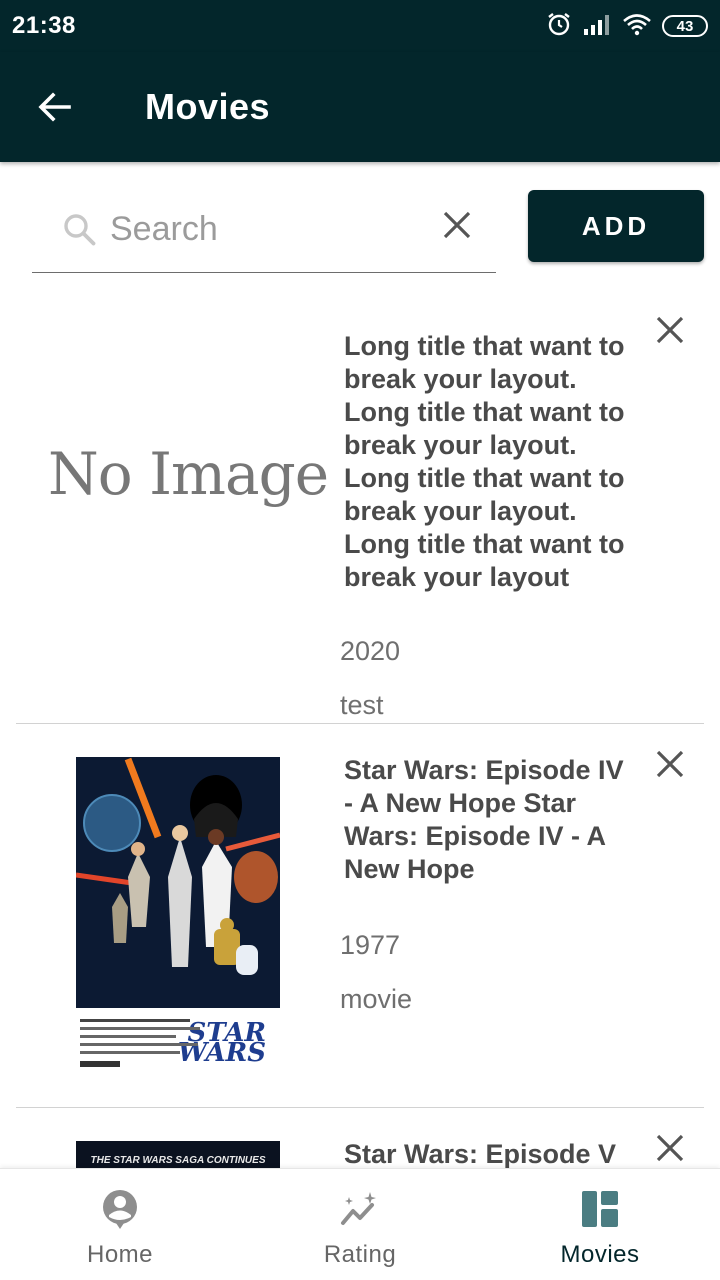 Image resolution: width=720 pixels, height=1280 pixels. I want to click on nav-movies-label: Movies, so click(600, 1254).